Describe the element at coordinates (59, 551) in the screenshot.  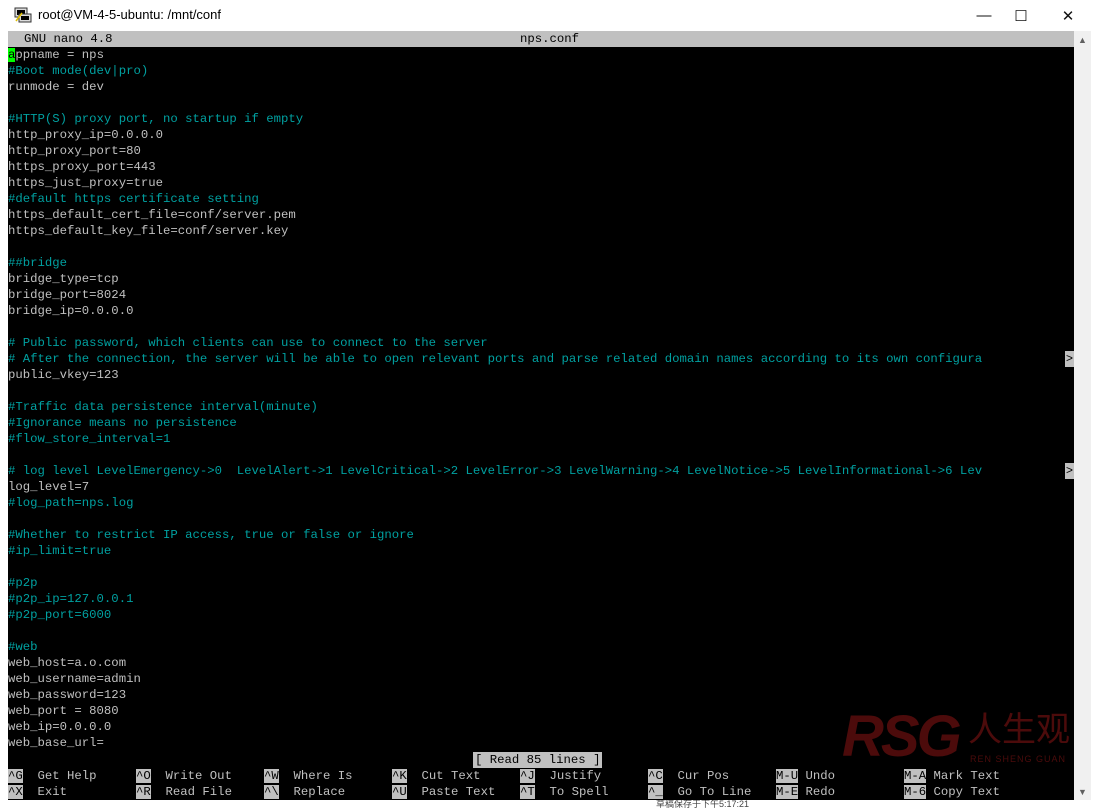
I see `editor-line: #ip_limit=true` at that location.